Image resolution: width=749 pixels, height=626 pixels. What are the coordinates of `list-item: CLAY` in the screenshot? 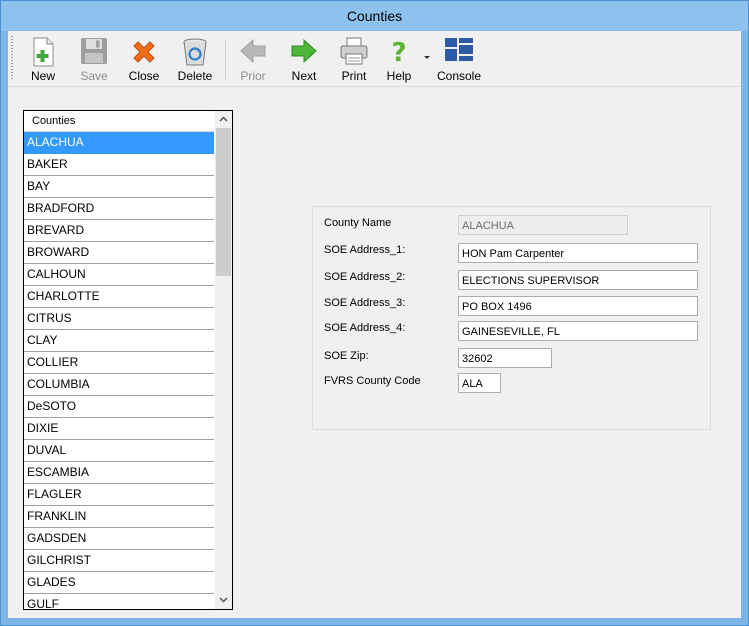 It's located at (119, 341).